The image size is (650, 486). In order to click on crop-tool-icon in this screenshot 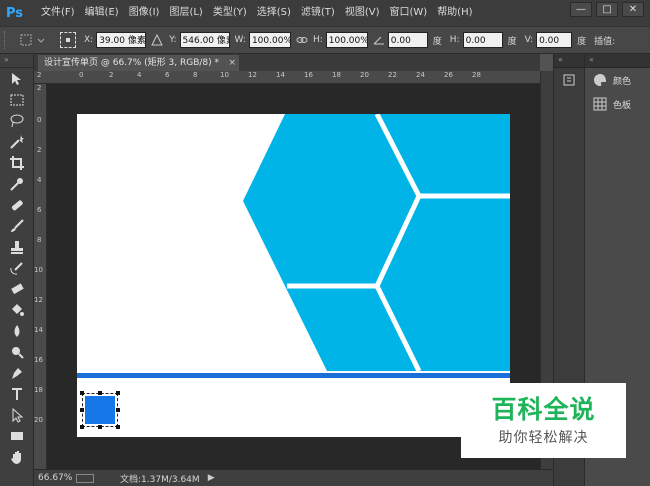, I will do `click(16, 162)`.